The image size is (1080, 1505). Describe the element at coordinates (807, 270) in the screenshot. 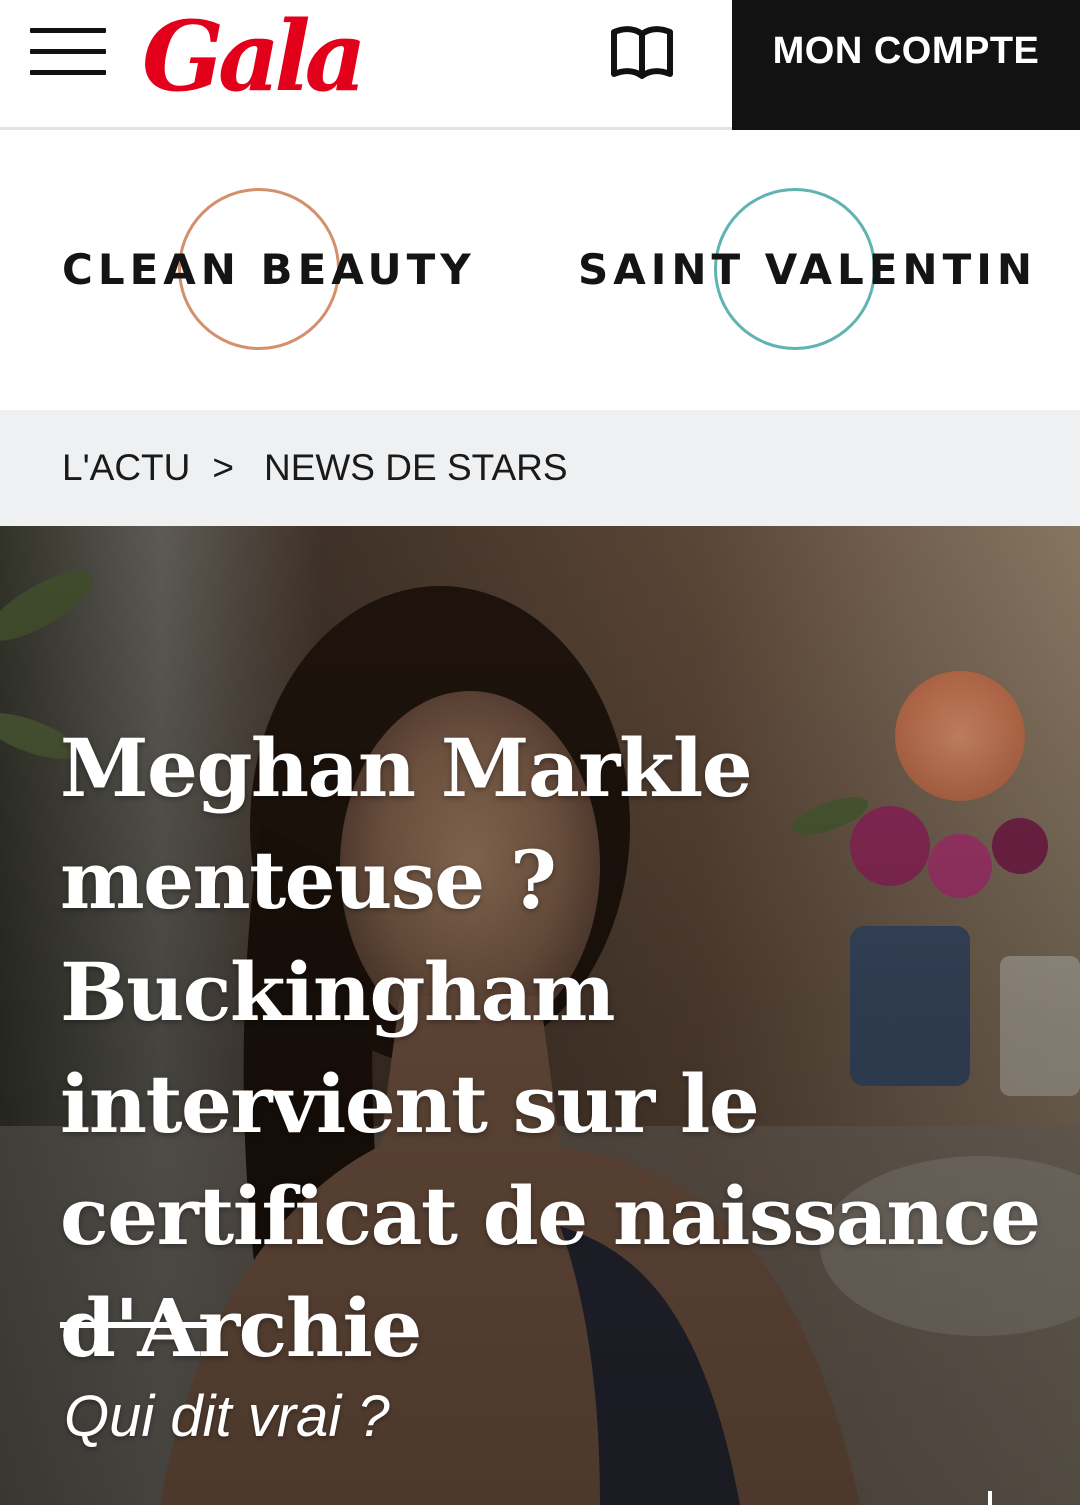

I see `topic-saint-valentin: SAINT VALENTIN` at that location.